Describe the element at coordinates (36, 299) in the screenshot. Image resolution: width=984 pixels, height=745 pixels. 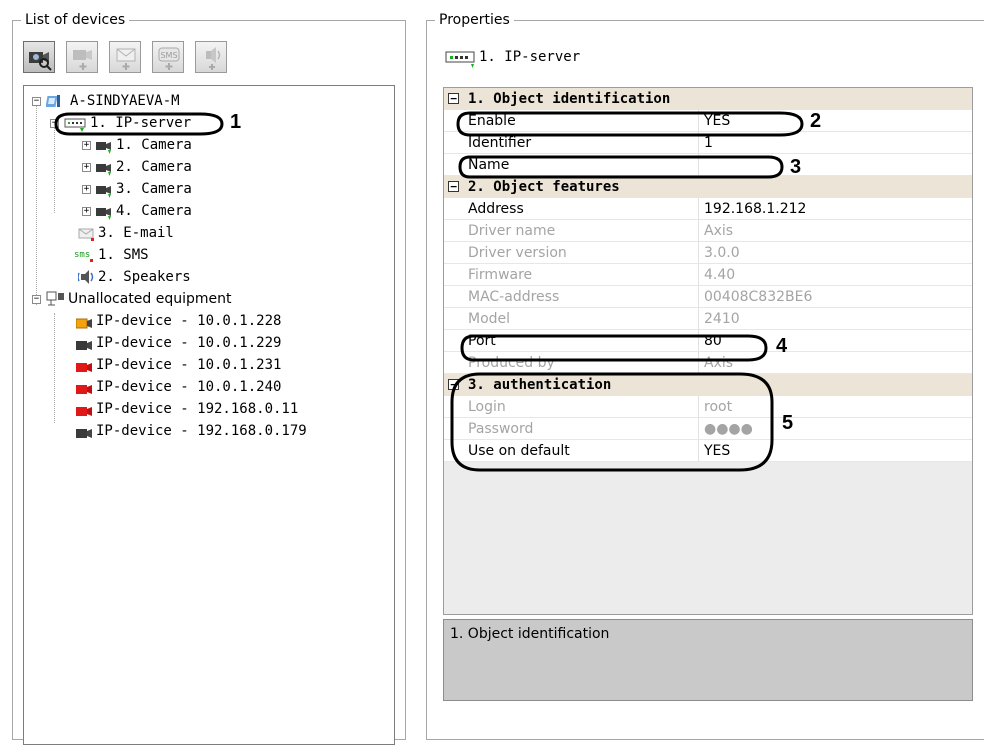
I see `collapse-unallocated-toggle: −` at that location.